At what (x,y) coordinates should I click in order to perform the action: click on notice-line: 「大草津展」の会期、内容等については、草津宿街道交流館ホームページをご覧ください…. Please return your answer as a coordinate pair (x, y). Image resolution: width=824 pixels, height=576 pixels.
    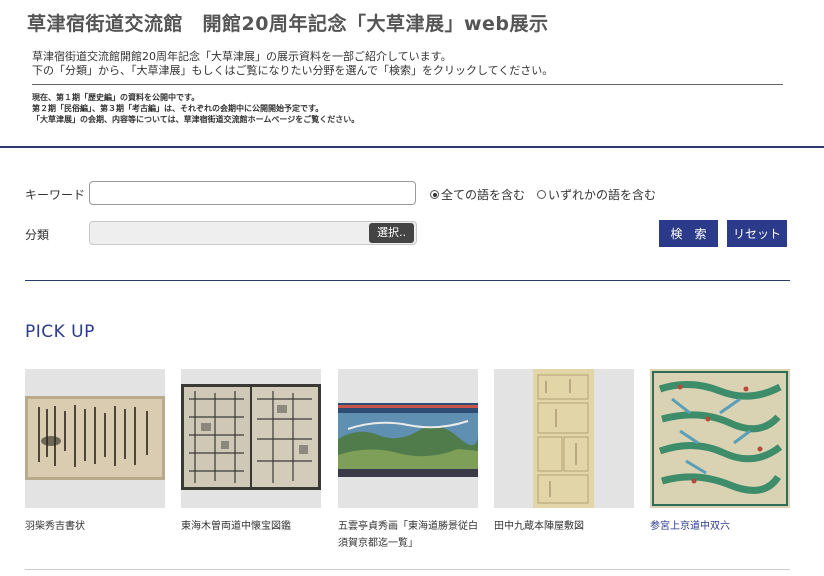
    Looking at the image, I should click on (196, 119).